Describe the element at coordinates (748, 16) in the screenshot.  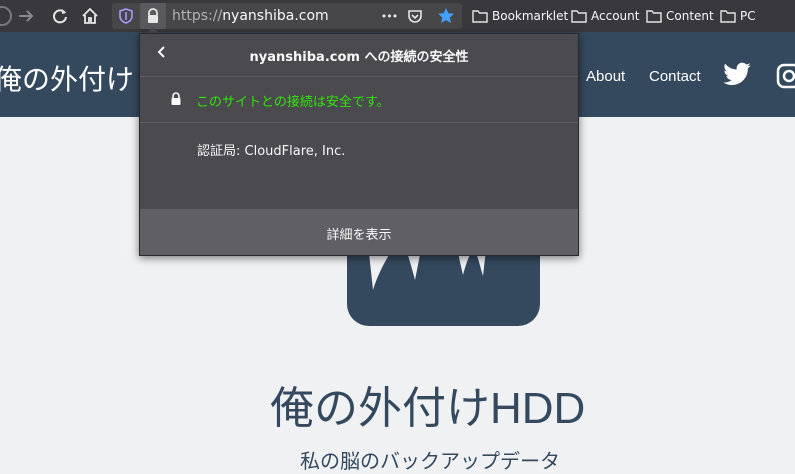
I see `bookmark-label: PC` at that location.